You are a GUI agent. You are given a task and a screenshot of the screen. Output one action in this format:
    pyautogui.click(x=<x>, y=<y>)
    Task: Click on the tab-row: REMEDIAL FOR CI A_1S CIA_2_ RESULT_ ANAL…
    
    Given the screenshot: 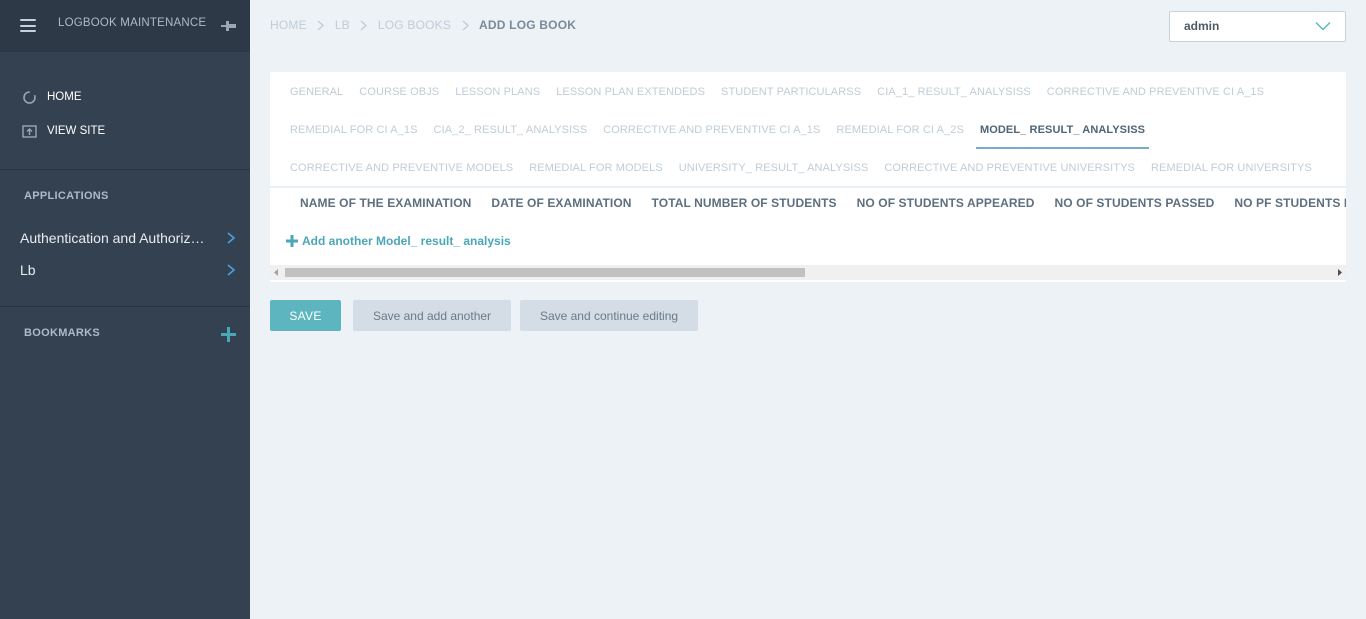 What is the action you would take?
    pyautogui.click(x=725, y=130)
    